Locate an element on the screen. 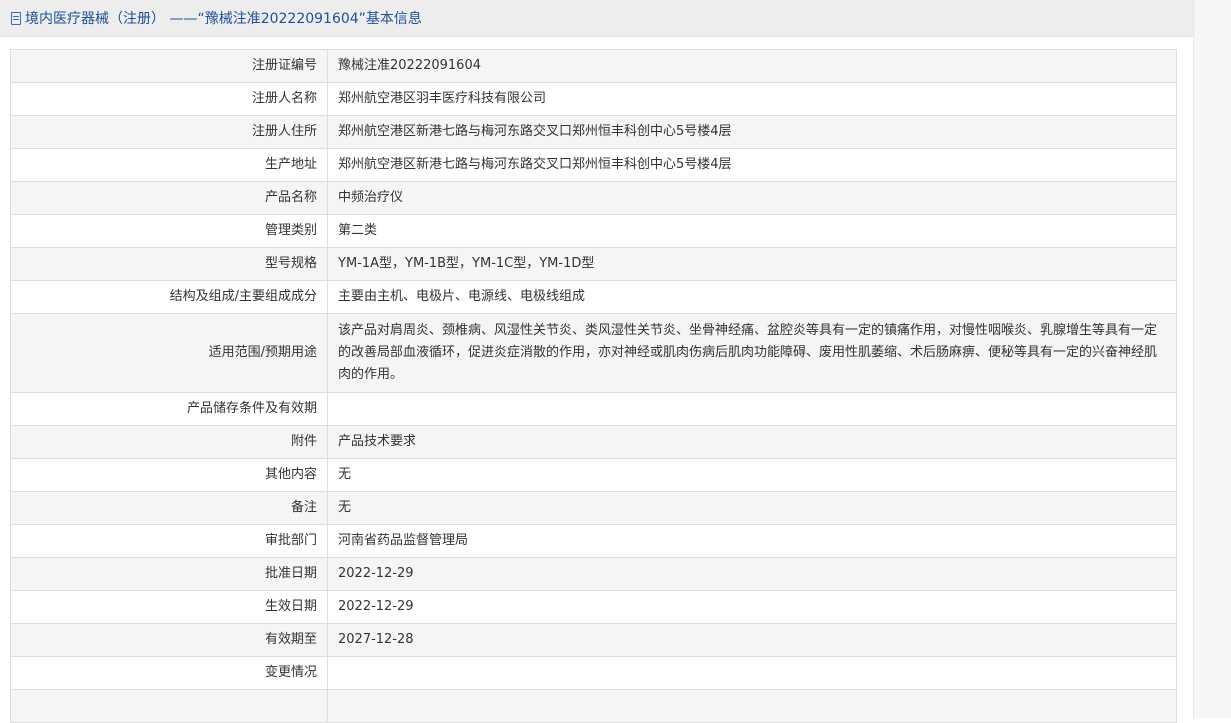 The width and height of the screenshot is (1231, 723). table-row: 附件 产品技术要求 is located at coordinates (593, 442).